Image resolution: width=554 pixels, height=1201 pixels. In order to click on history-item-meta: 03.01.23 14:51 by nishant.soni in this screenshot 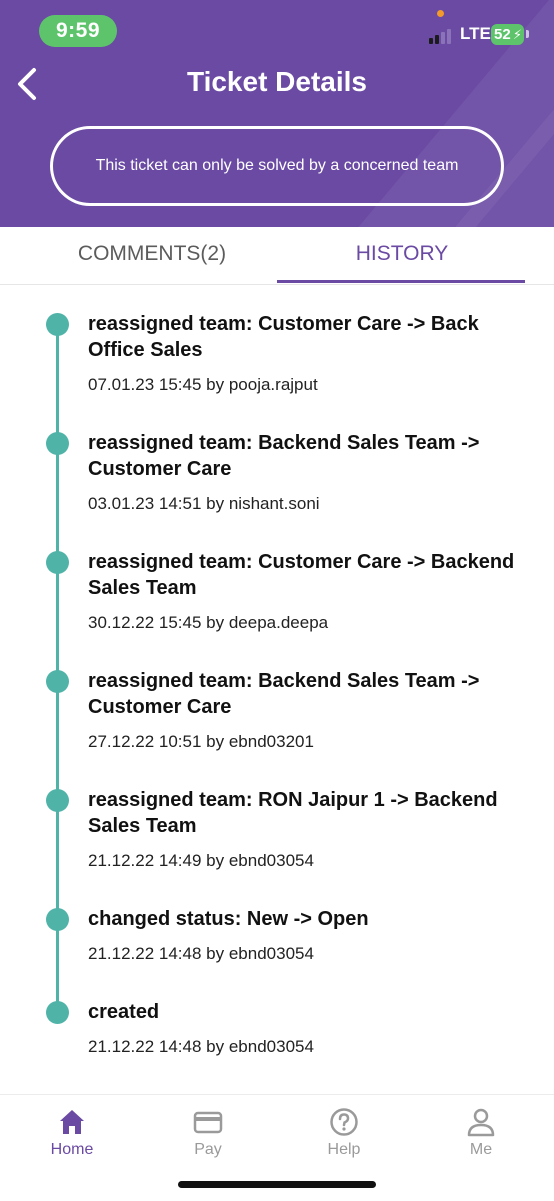, I will do `click(204, 503)`.